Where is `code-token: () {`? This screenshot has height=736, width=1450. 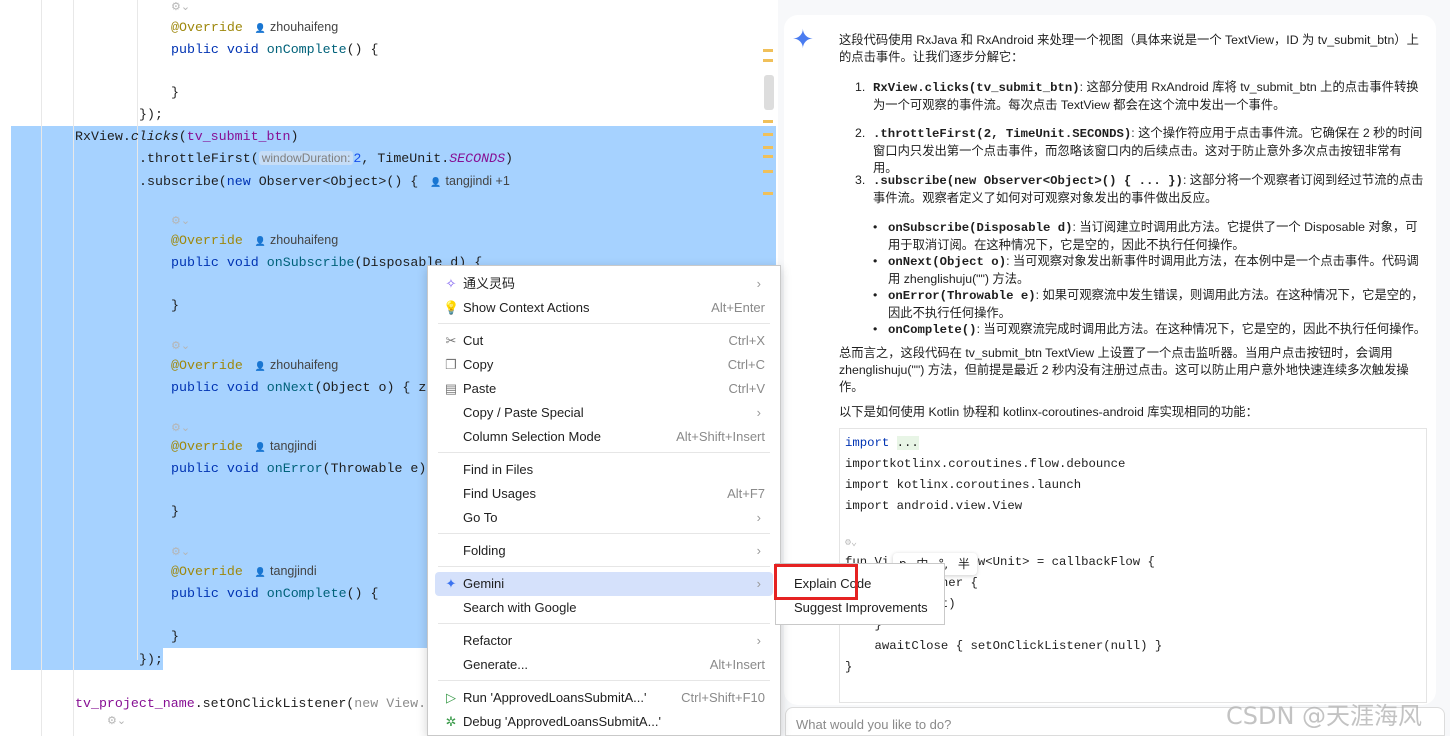
code-token: () { is located at coordinates (362, 49).